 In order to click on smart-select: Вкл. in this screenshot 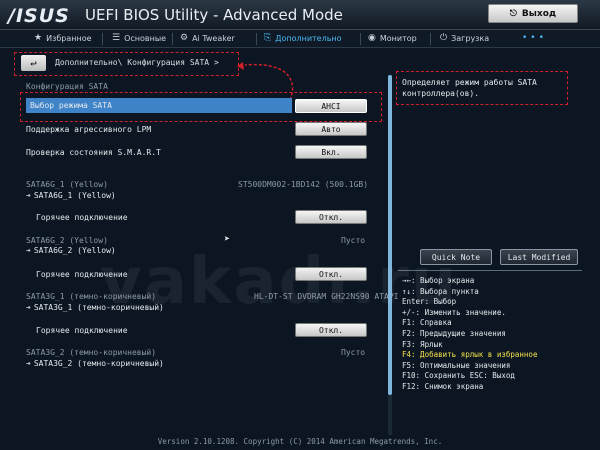, I will do `click(331, 152)`.